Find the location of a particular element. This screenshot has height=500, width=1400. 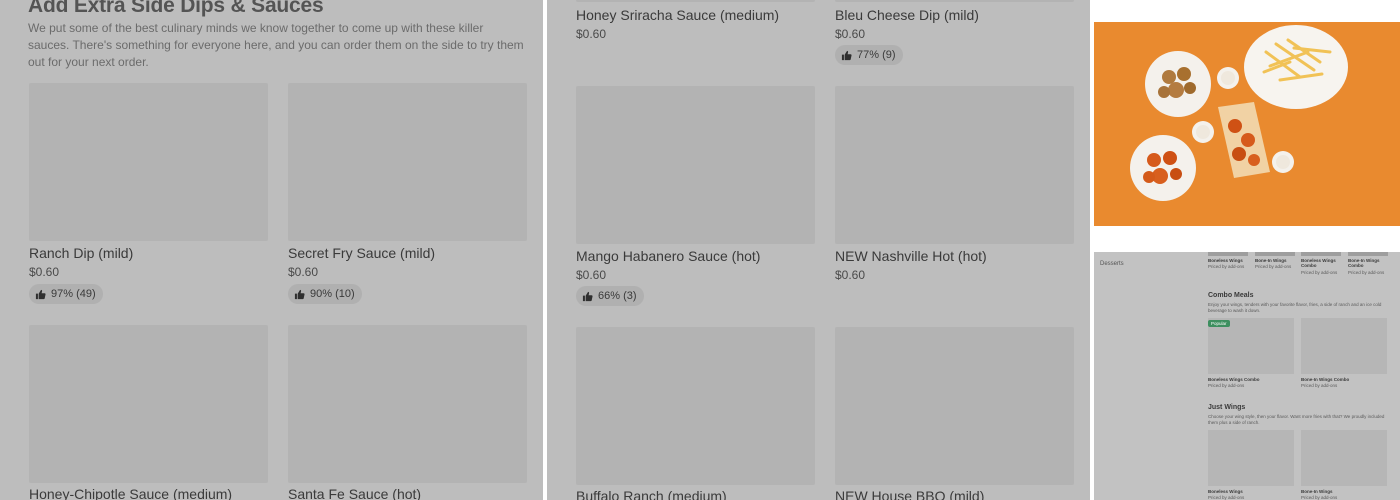

rating-badge: 90% (10) is located at coordinates (325, 294).